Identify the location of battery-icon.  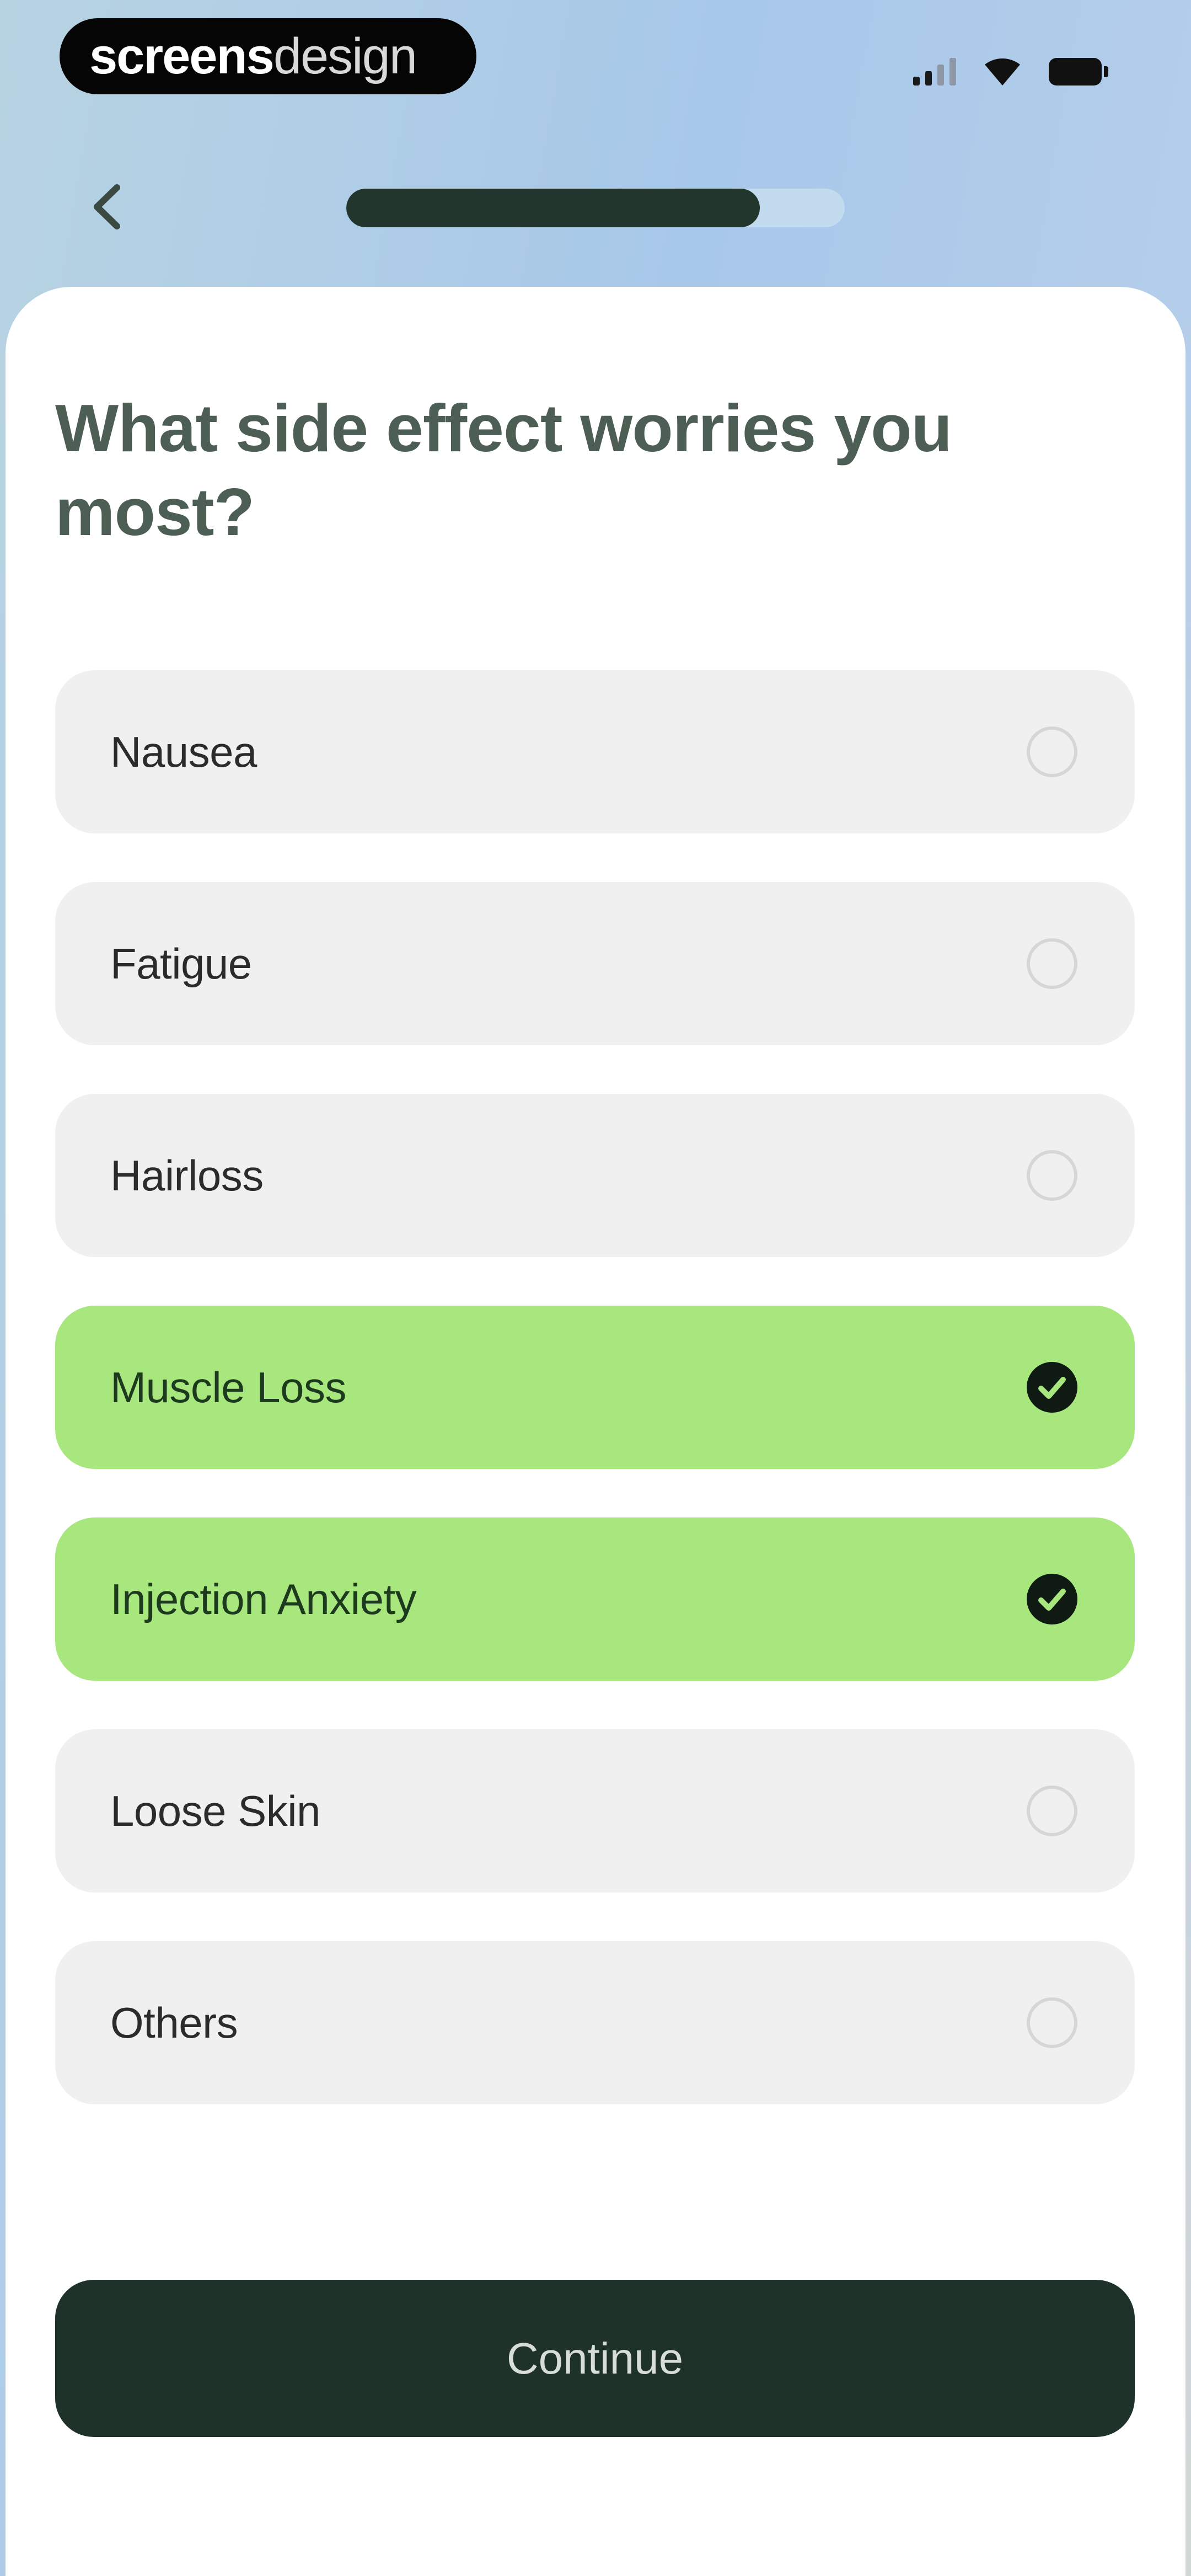
(1078, 71).